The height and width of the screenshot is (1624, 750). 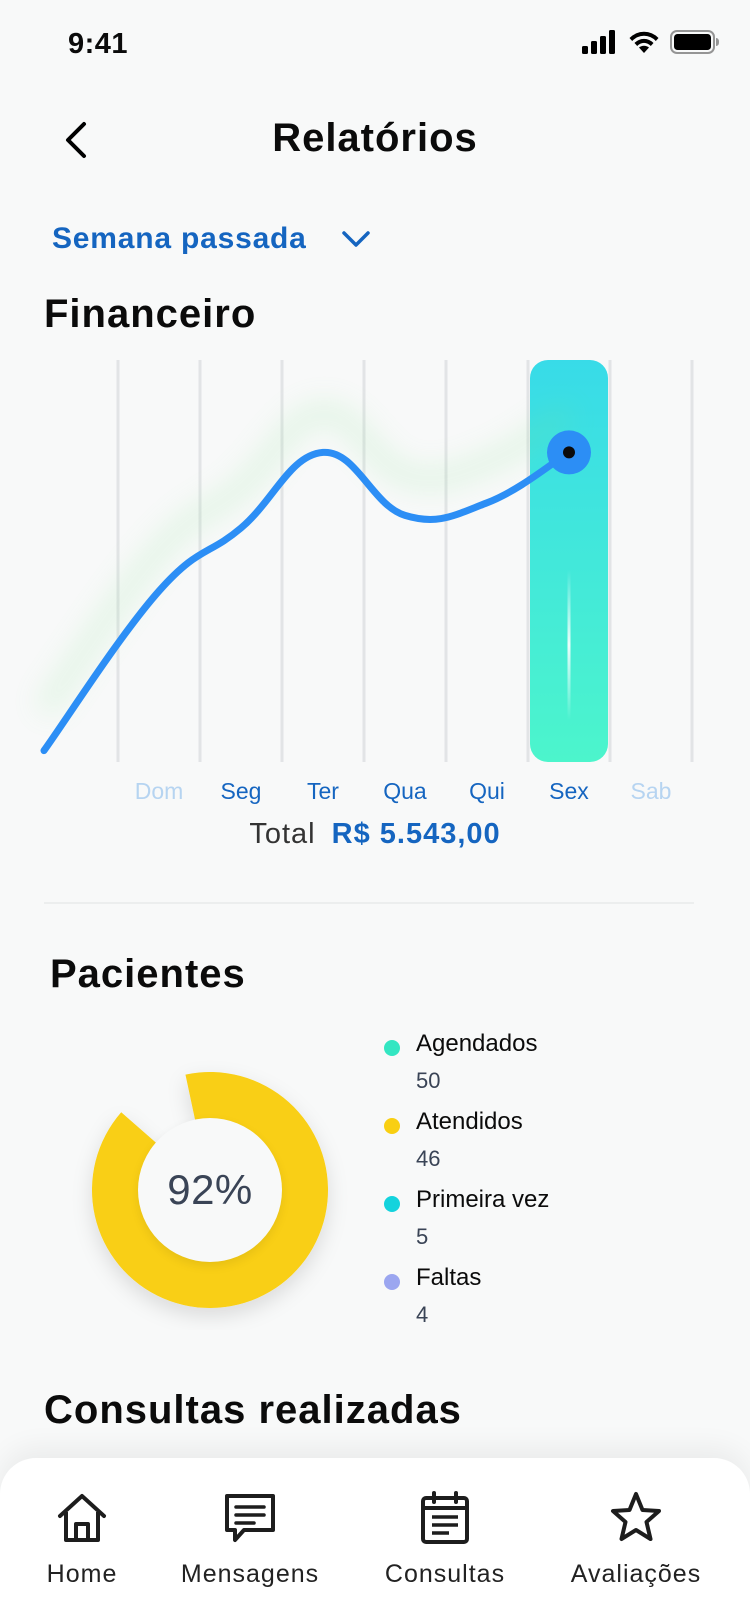 What do you see at coordinates (282, 834) in the screenshot?
I see `total-label: Total` at bounding box center [282, 834].